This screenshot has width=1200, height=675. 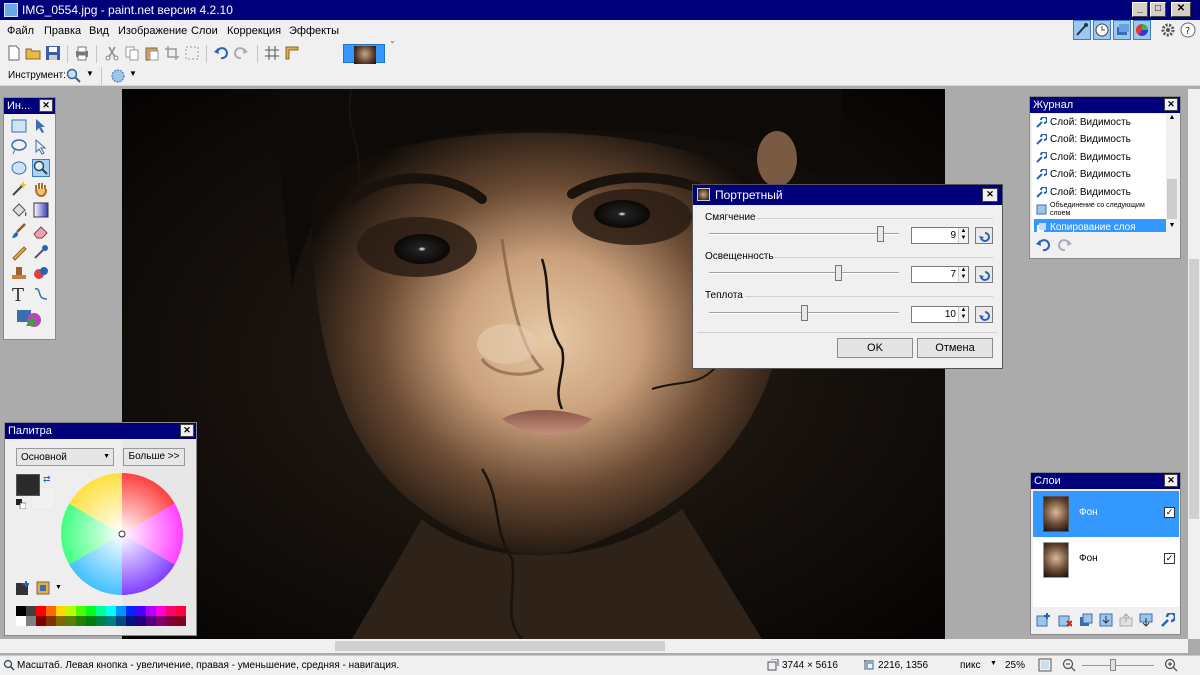 I want to click on warmth-input: 10 ▲ ▼, so click(x=940, y=314).